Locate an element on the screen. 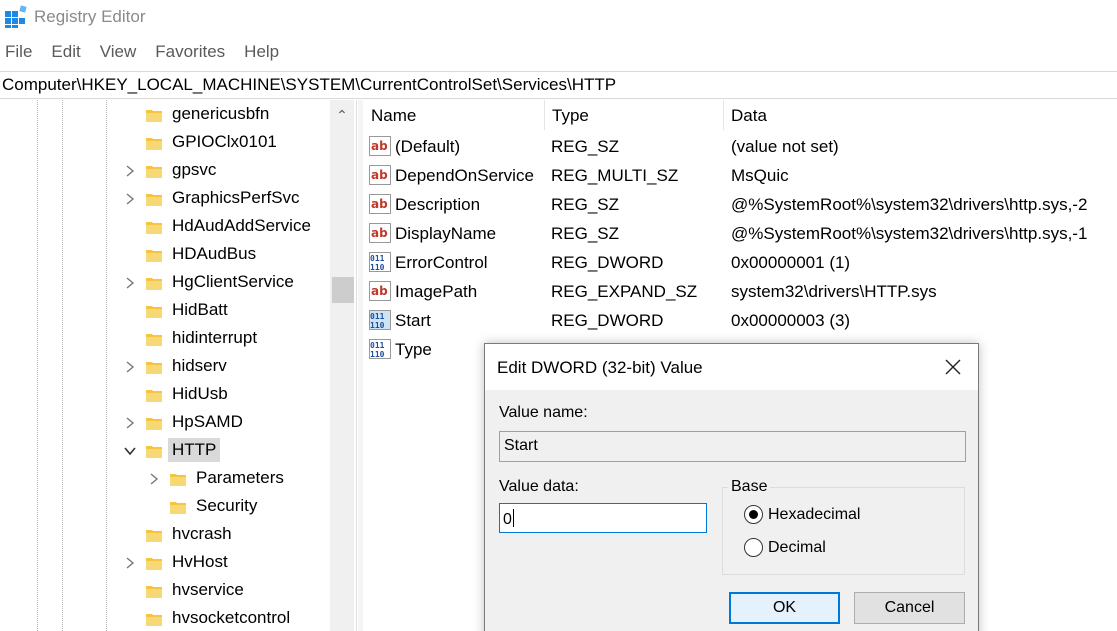 The image size is (1117, 631). scroll-up-arrow-icon: ⌃ is located at coordinates (342, 115).